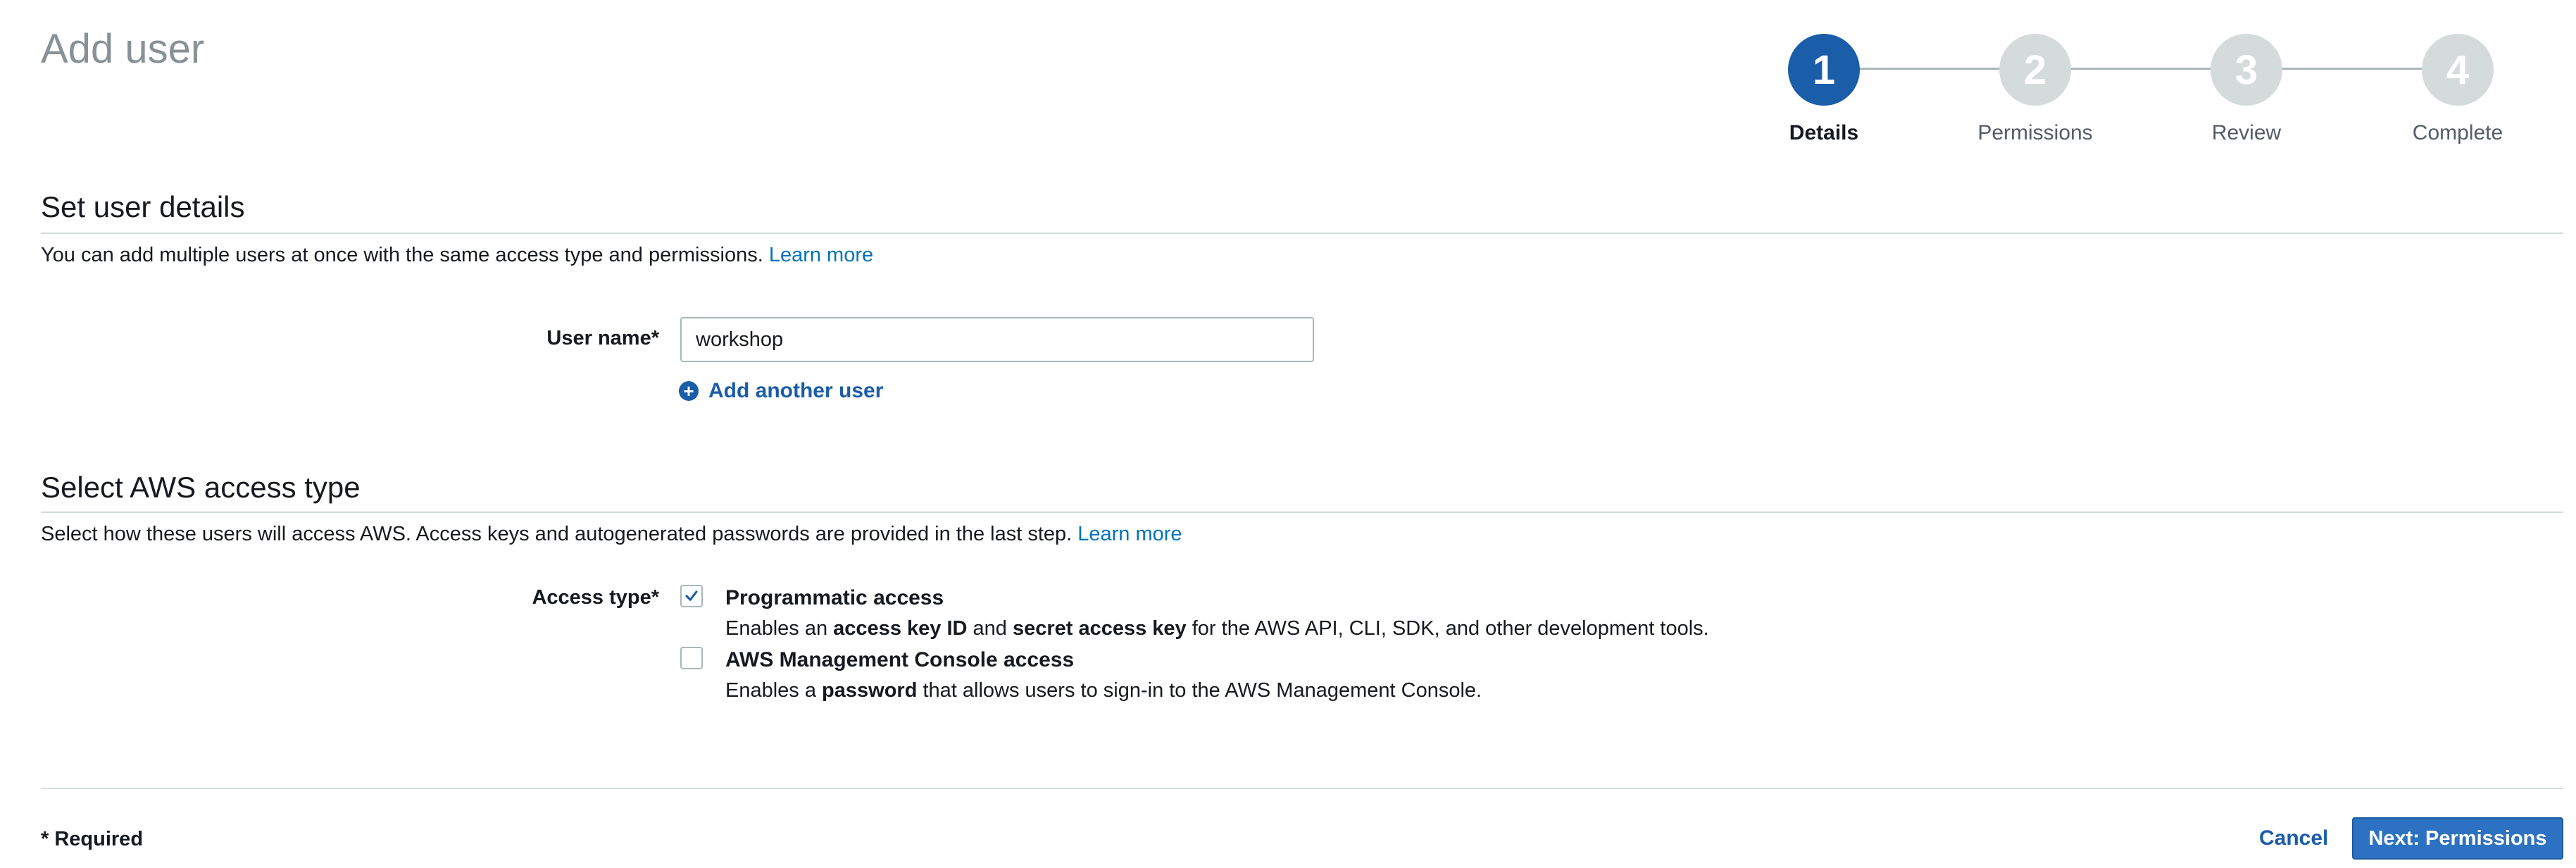 The image size is (2576, 868). What do you see at coordinates (2458, 70) in the screenshot?
I see `step-number: 4` at bounding box center [2458, 70].